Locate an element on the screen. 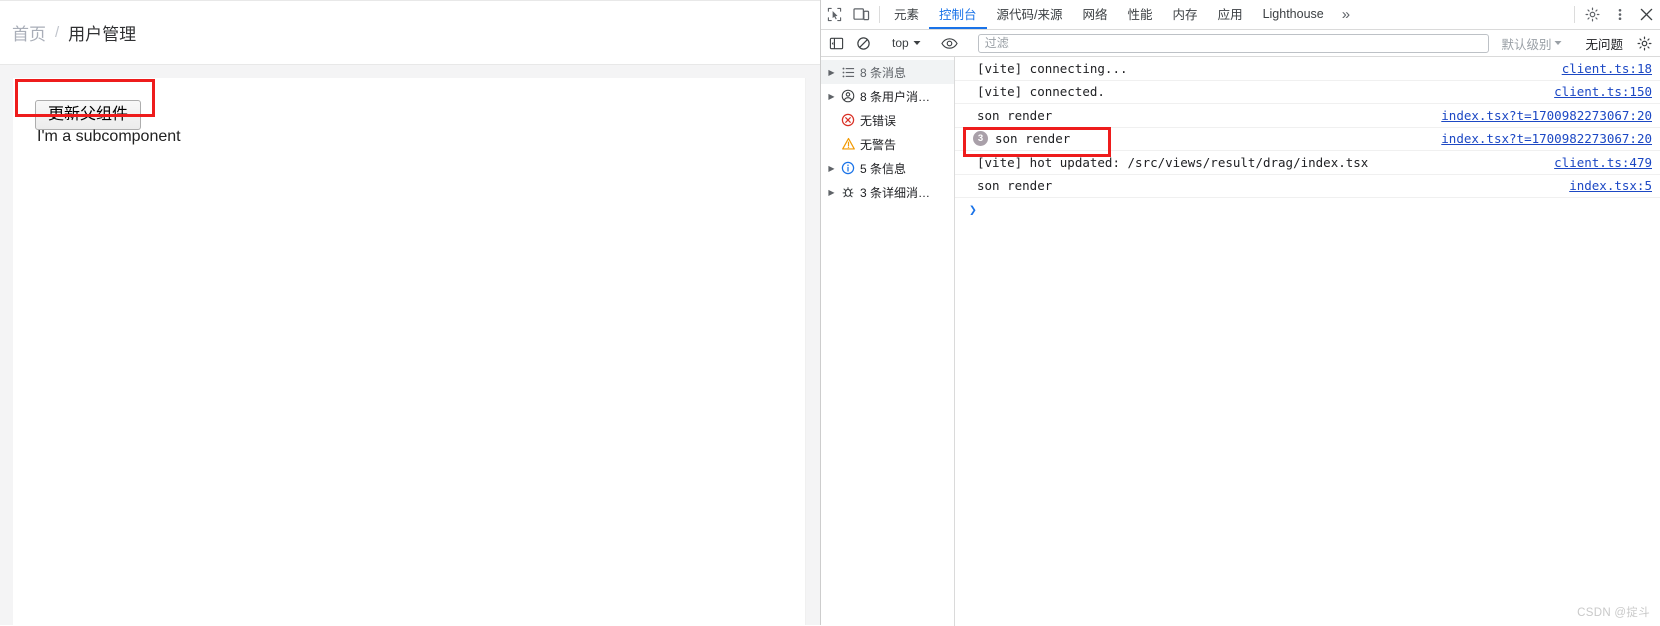 Image resolution: width=1660 pixels, height=626 pixels. sidebar-item-warnings: 无警告 is located at coordinates (887, 144).